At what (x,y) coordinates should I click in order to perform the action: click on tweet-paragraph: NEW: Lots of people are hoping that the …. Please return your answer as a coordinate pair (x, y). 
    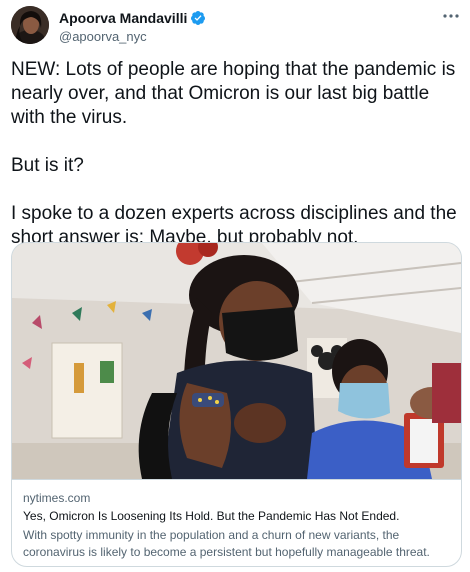
    Looking at the image, I should click on (236, 93).